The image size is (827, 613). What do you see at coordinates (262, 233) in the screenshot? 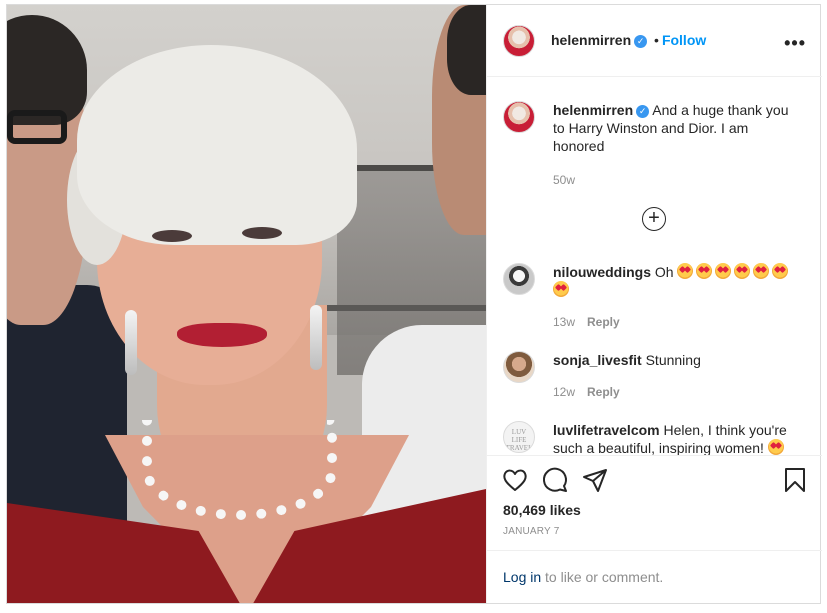
I see `right-eye` at bounding box center [262, 233].